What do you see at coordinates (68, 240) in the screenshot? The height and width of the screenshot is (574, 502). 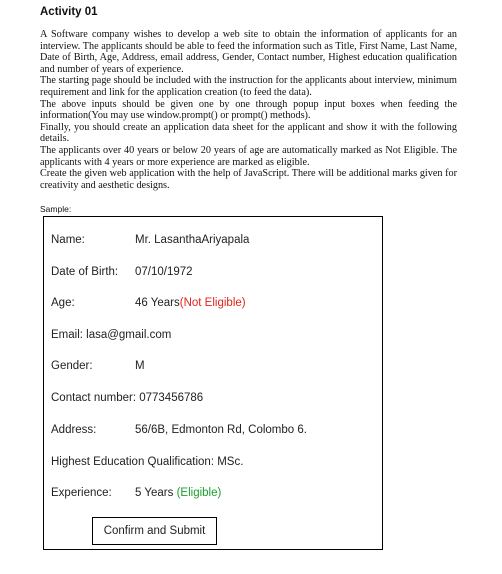 I see `name-label: Name:` at bounding box center [68, 240].